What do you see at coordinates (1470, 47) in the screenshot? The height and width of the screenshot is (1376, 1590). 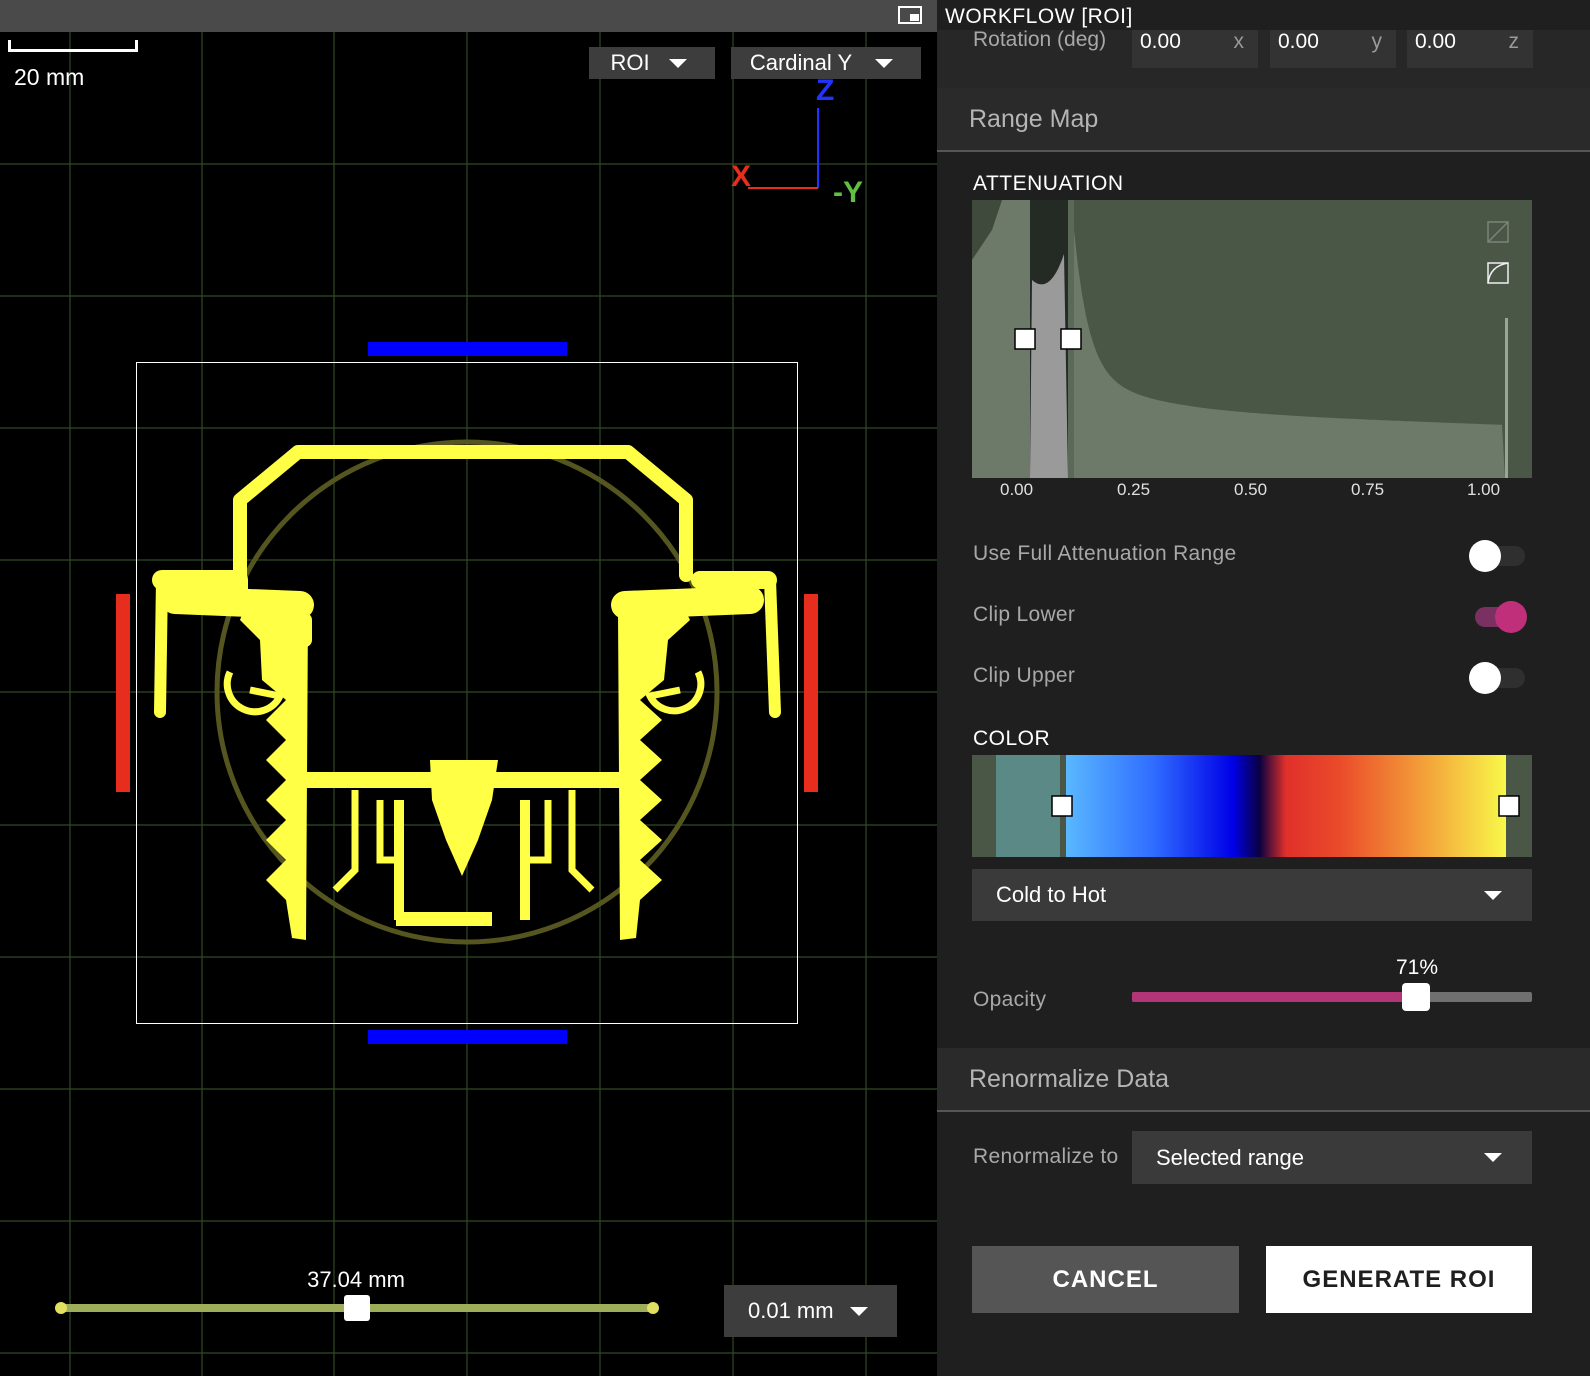 I see `rotation-z-input: 0.00 z` at bounding box center [1470, 47].